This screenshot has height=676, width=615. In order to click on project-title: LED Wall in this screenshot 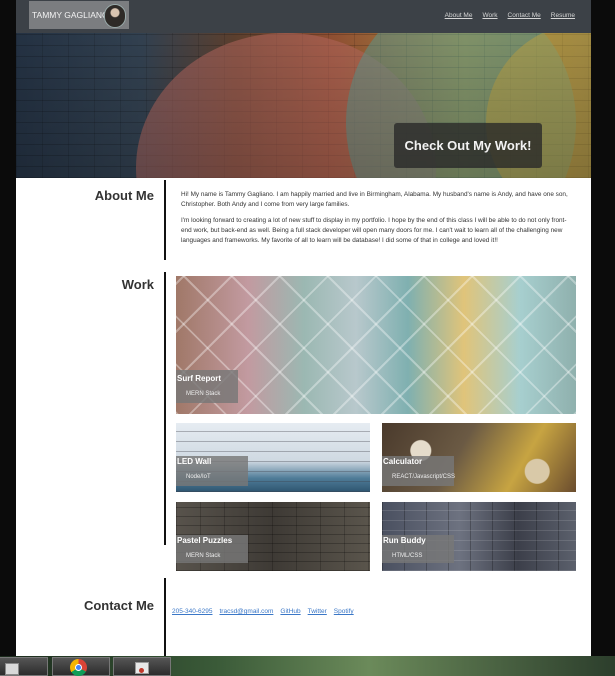, I will do `click(194, 461)`.